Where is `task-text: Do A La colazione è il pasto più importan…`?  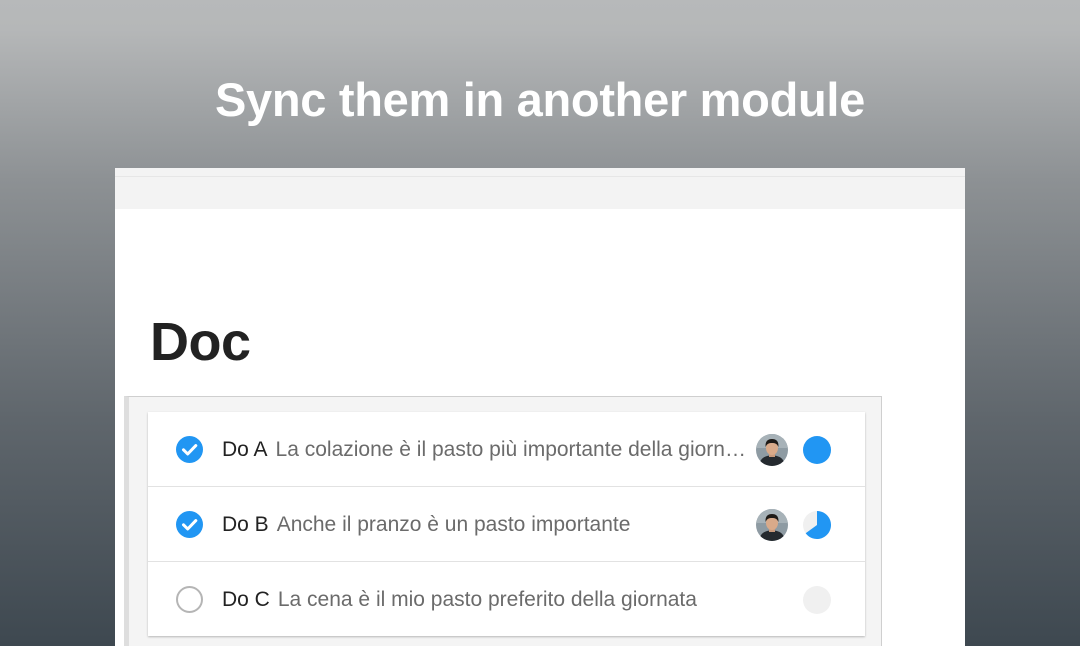
task-text: Do A La colazione è il pasto più importan… is located at coordinates (487, 449).